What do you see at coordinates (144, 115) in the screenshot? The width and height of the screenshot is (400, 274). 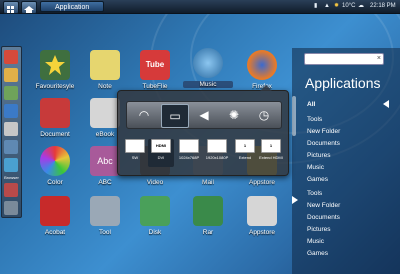 I see `wifi-icon: ◠` at bounding box center [144, 115].